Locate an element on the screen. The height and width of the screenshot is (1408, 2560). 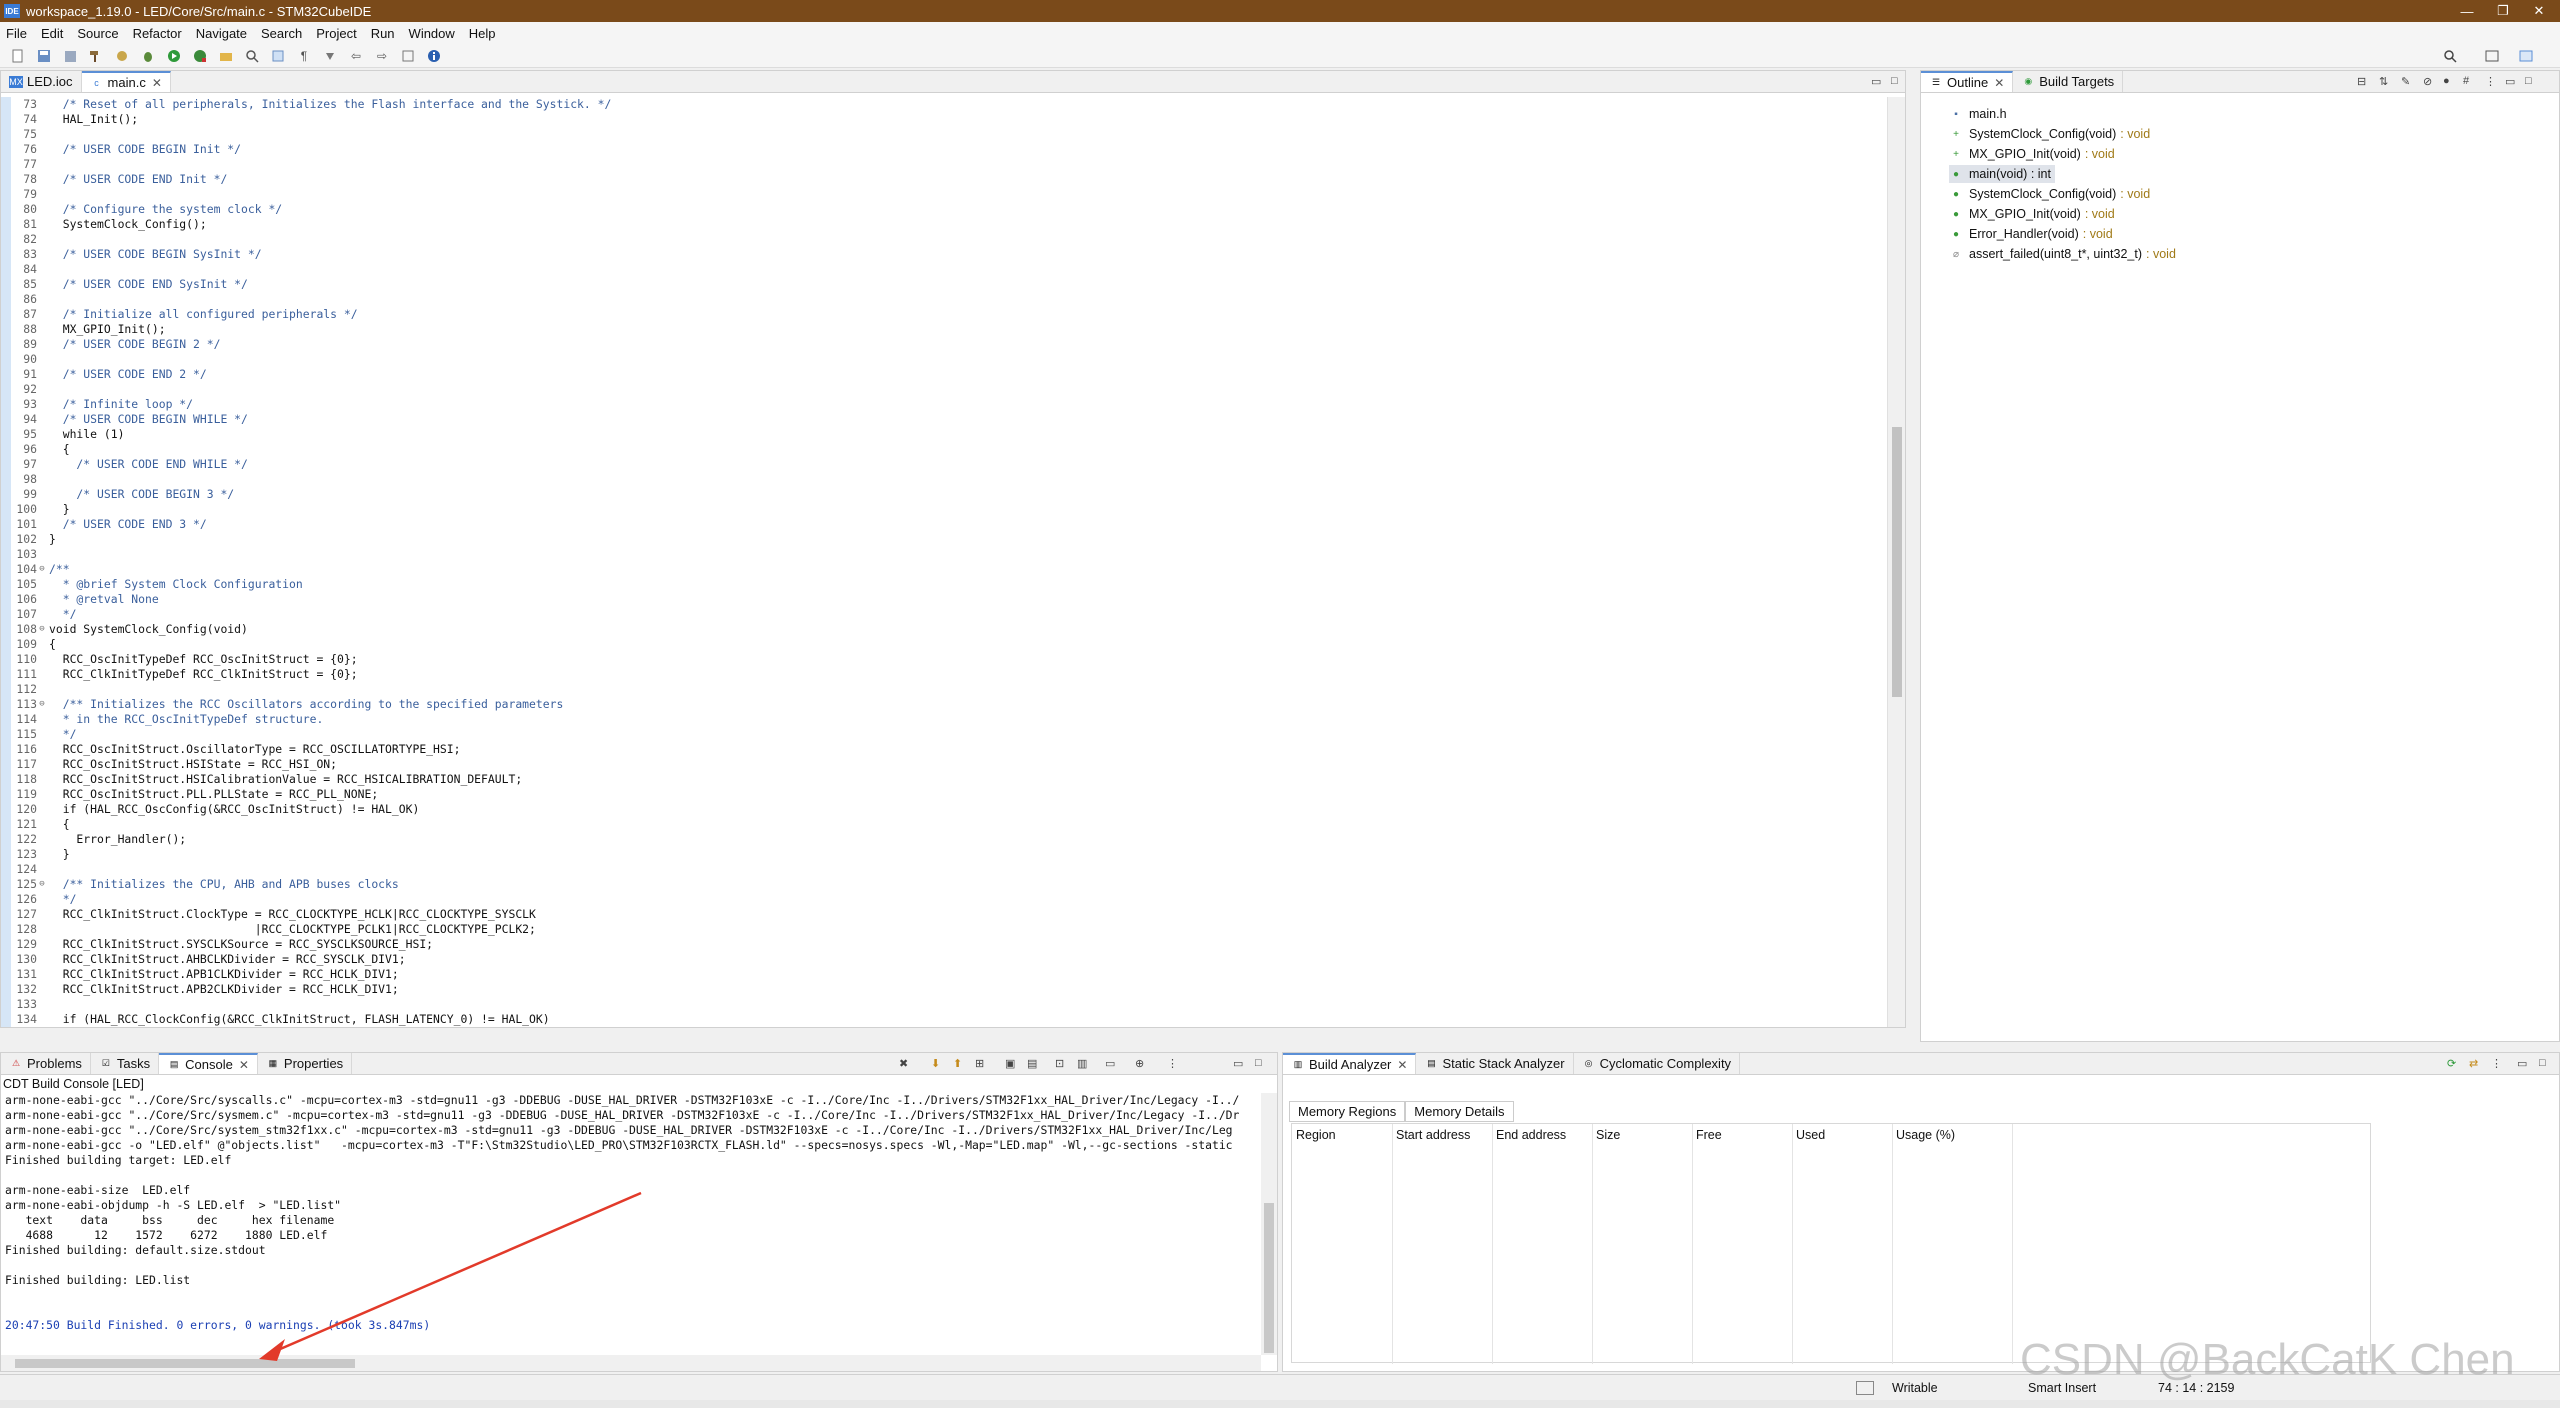
code-line: */ is located at coordinates (63, 614).